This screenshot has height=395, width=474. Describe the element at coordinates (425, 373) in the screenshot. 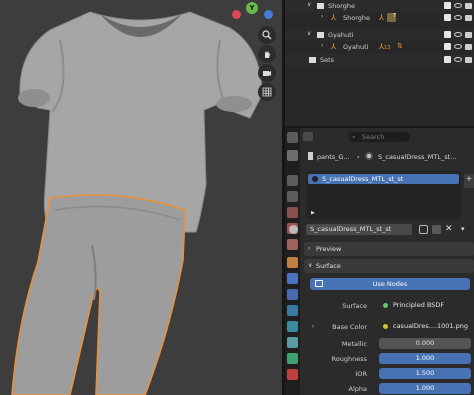

I see `ior-field: 1.500` at that location.